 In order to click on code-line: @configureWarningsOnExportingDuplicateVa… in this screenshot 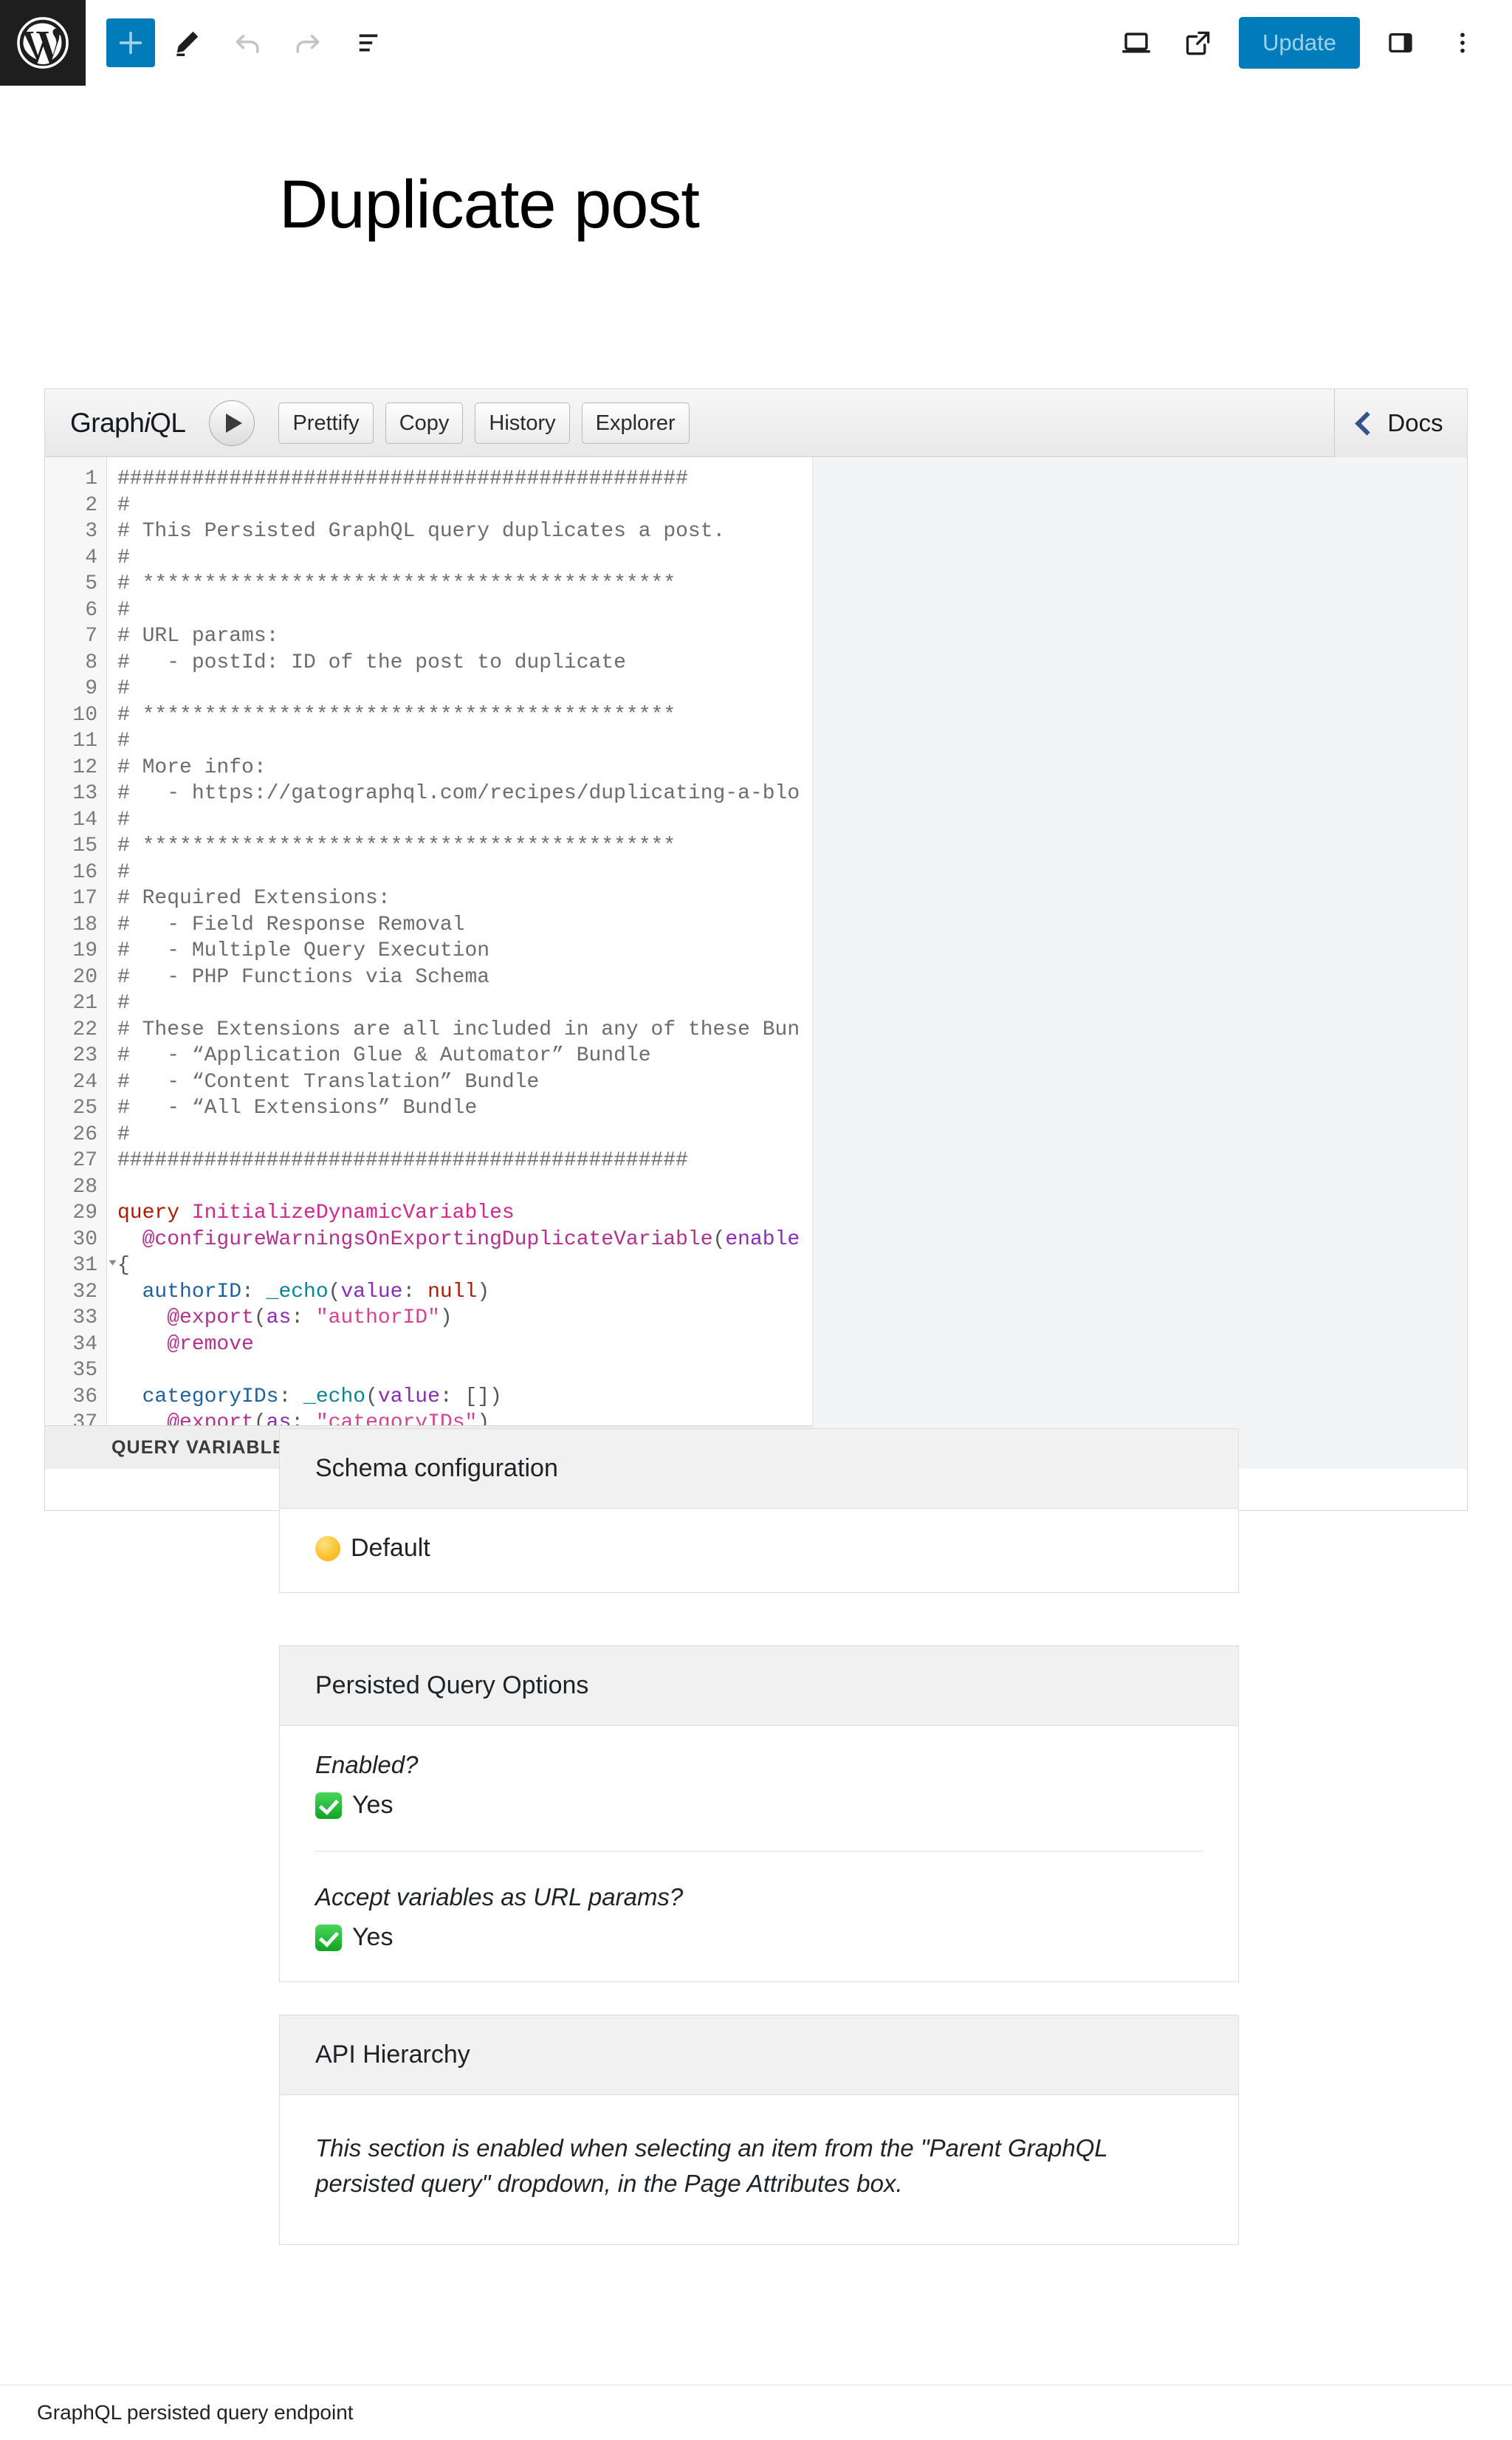, I will do `click(471, 1239)`.